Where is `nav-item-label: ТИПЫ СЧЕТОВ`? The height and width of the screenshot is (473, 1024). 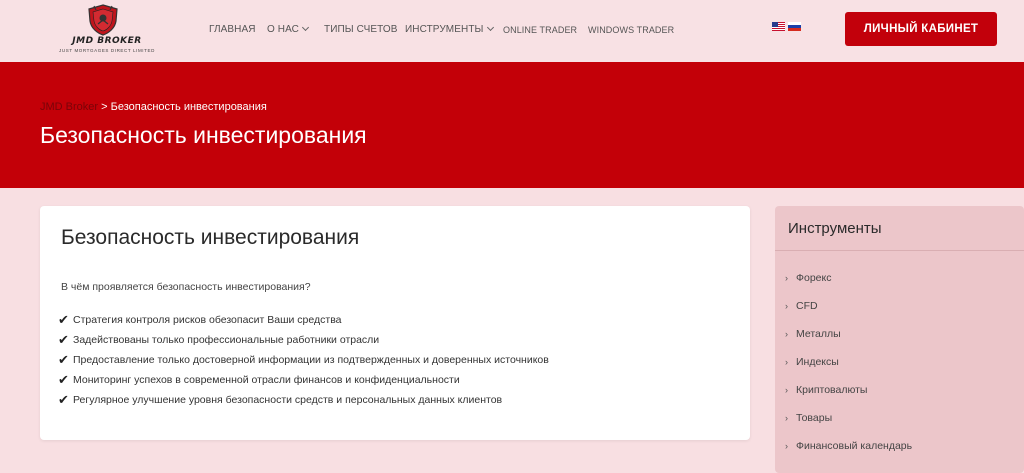 nav-item-label: ТИПЫ СЧЕТОВ is located at coordinates (361, 29).